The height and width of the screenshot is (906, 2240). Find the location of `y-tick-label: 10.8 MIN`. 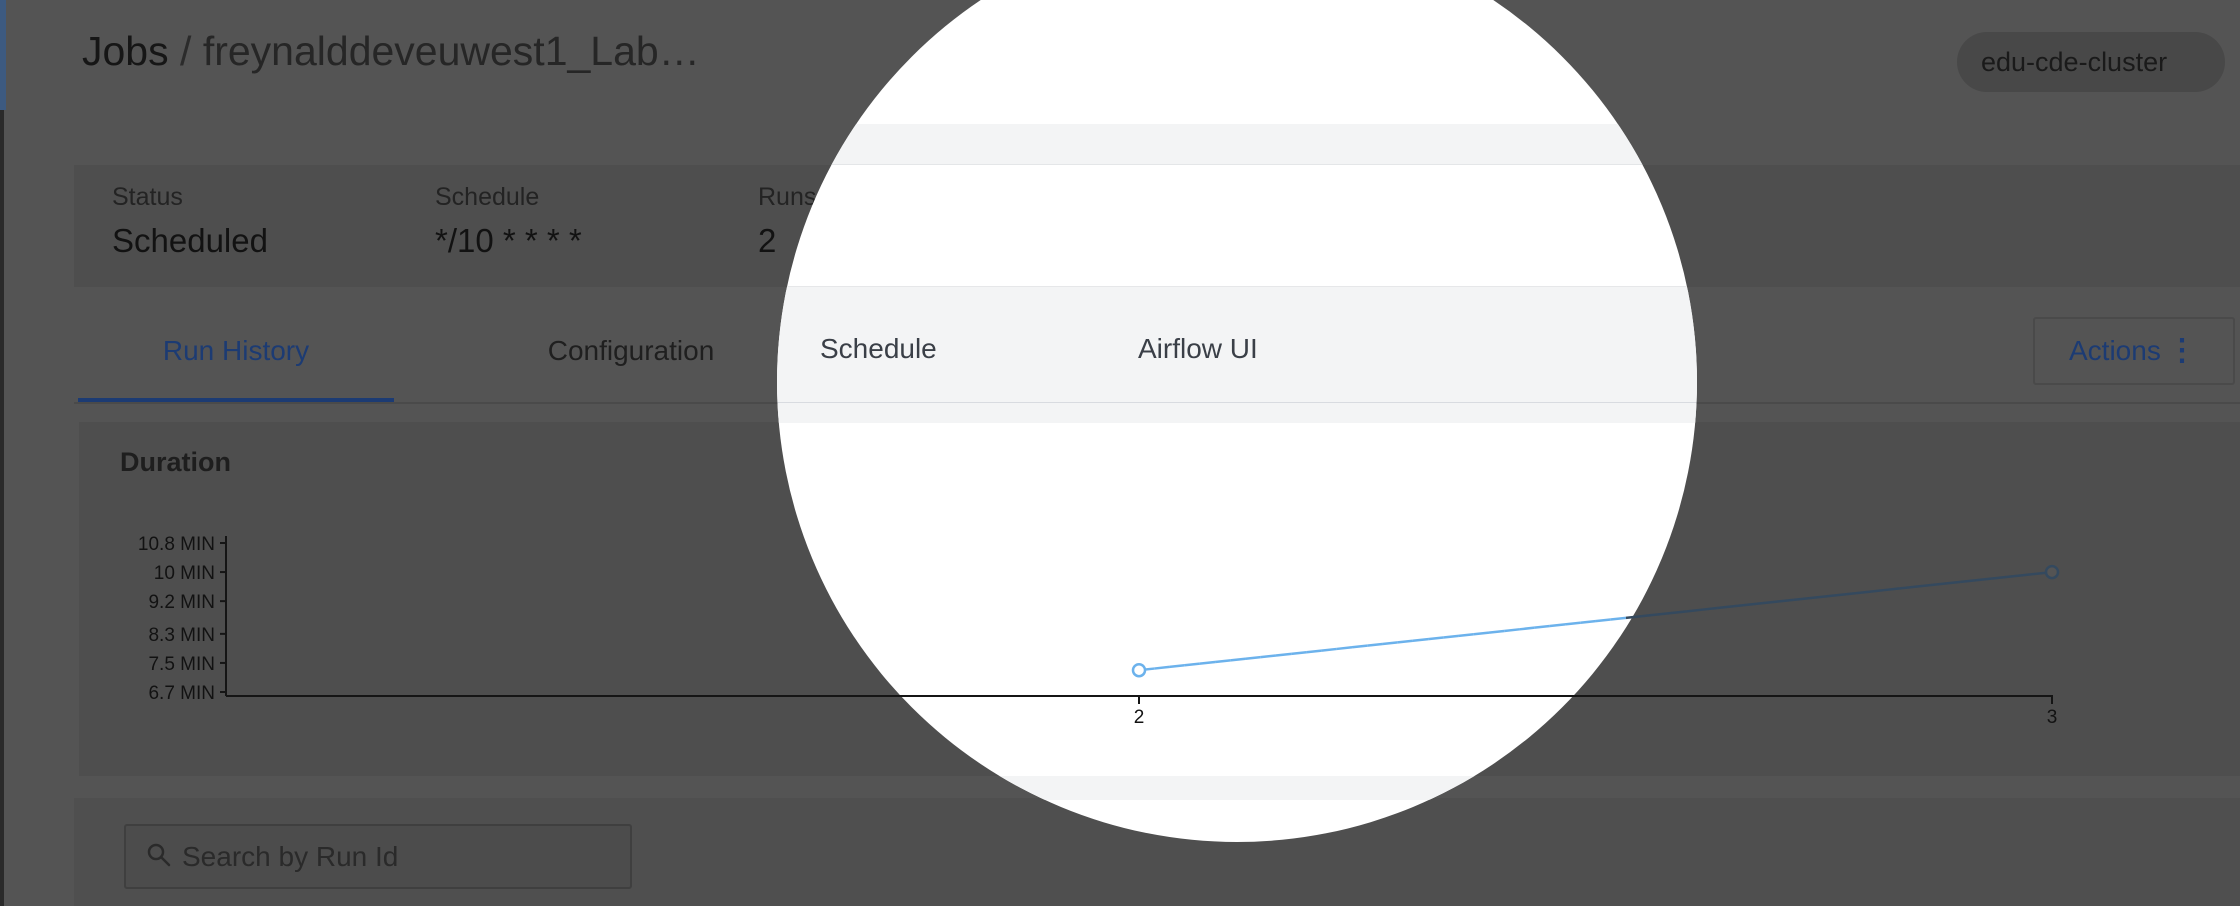

y-tick-label: 10.8 MIN is located at coordinates (176, 544).